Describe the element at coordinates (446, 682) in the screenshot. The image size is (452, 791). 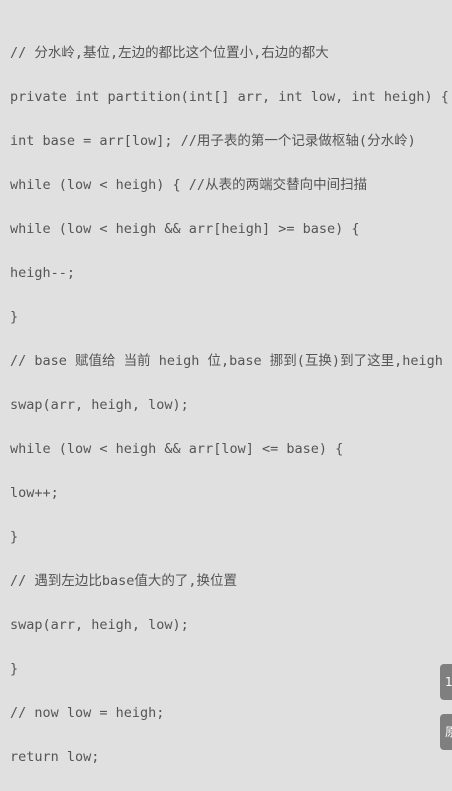
I see `floating-side-button-top: 1` at that location.